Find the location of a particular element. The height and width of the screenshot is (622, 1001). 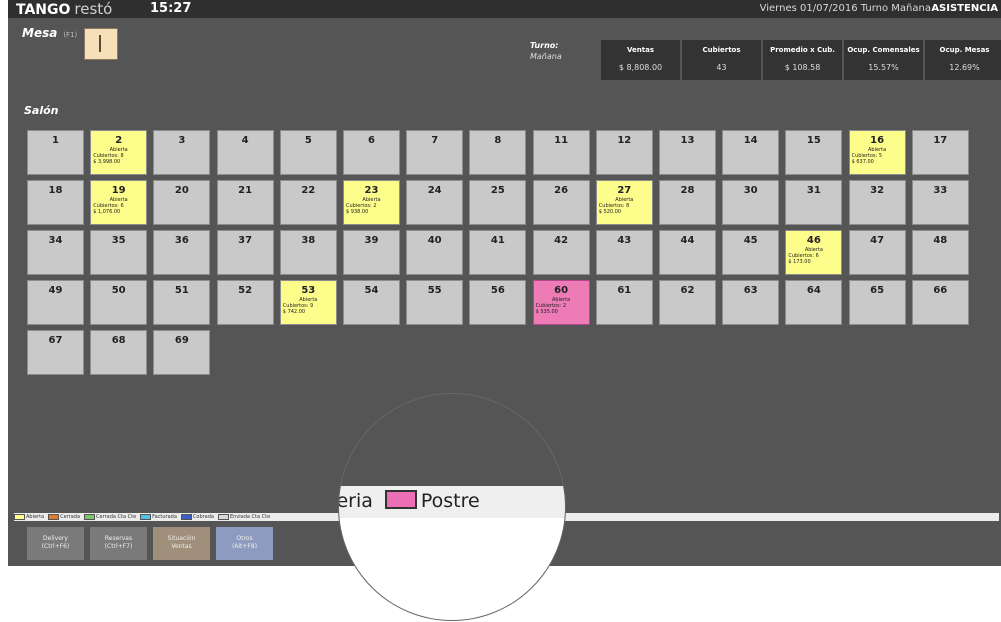

table-17: 17 is located at coordinates (940, 152).